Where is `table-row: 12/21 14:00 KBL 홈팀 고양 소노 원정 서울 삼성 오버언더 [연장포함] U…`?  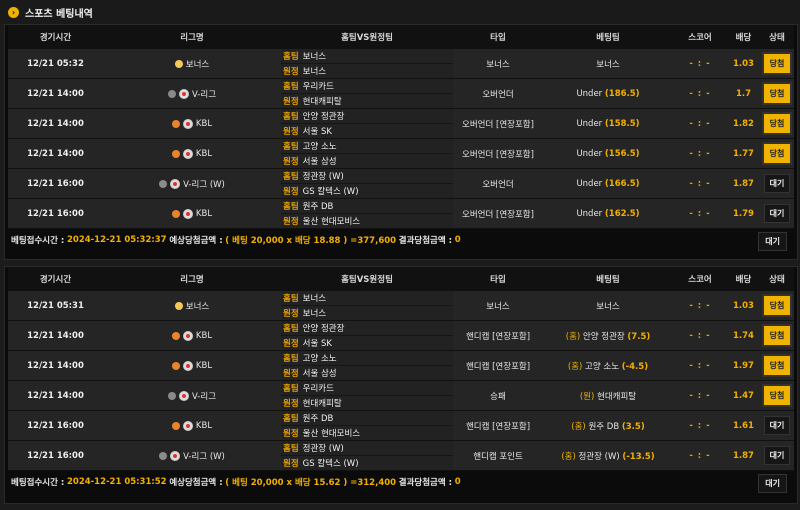
table-row: 12/21 14:00 KBL 홈팀 고양 소노 원정 서울 삼성 오버언더 [연장포함] U… is located at coordinates (401, 153).